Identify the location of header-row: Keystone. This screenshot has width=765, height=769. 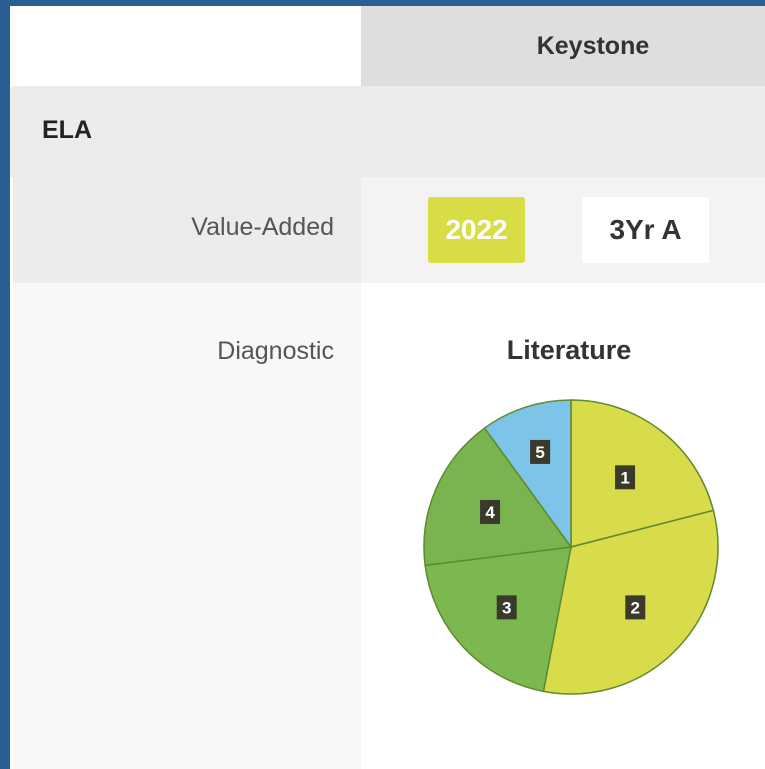
(387, 46).